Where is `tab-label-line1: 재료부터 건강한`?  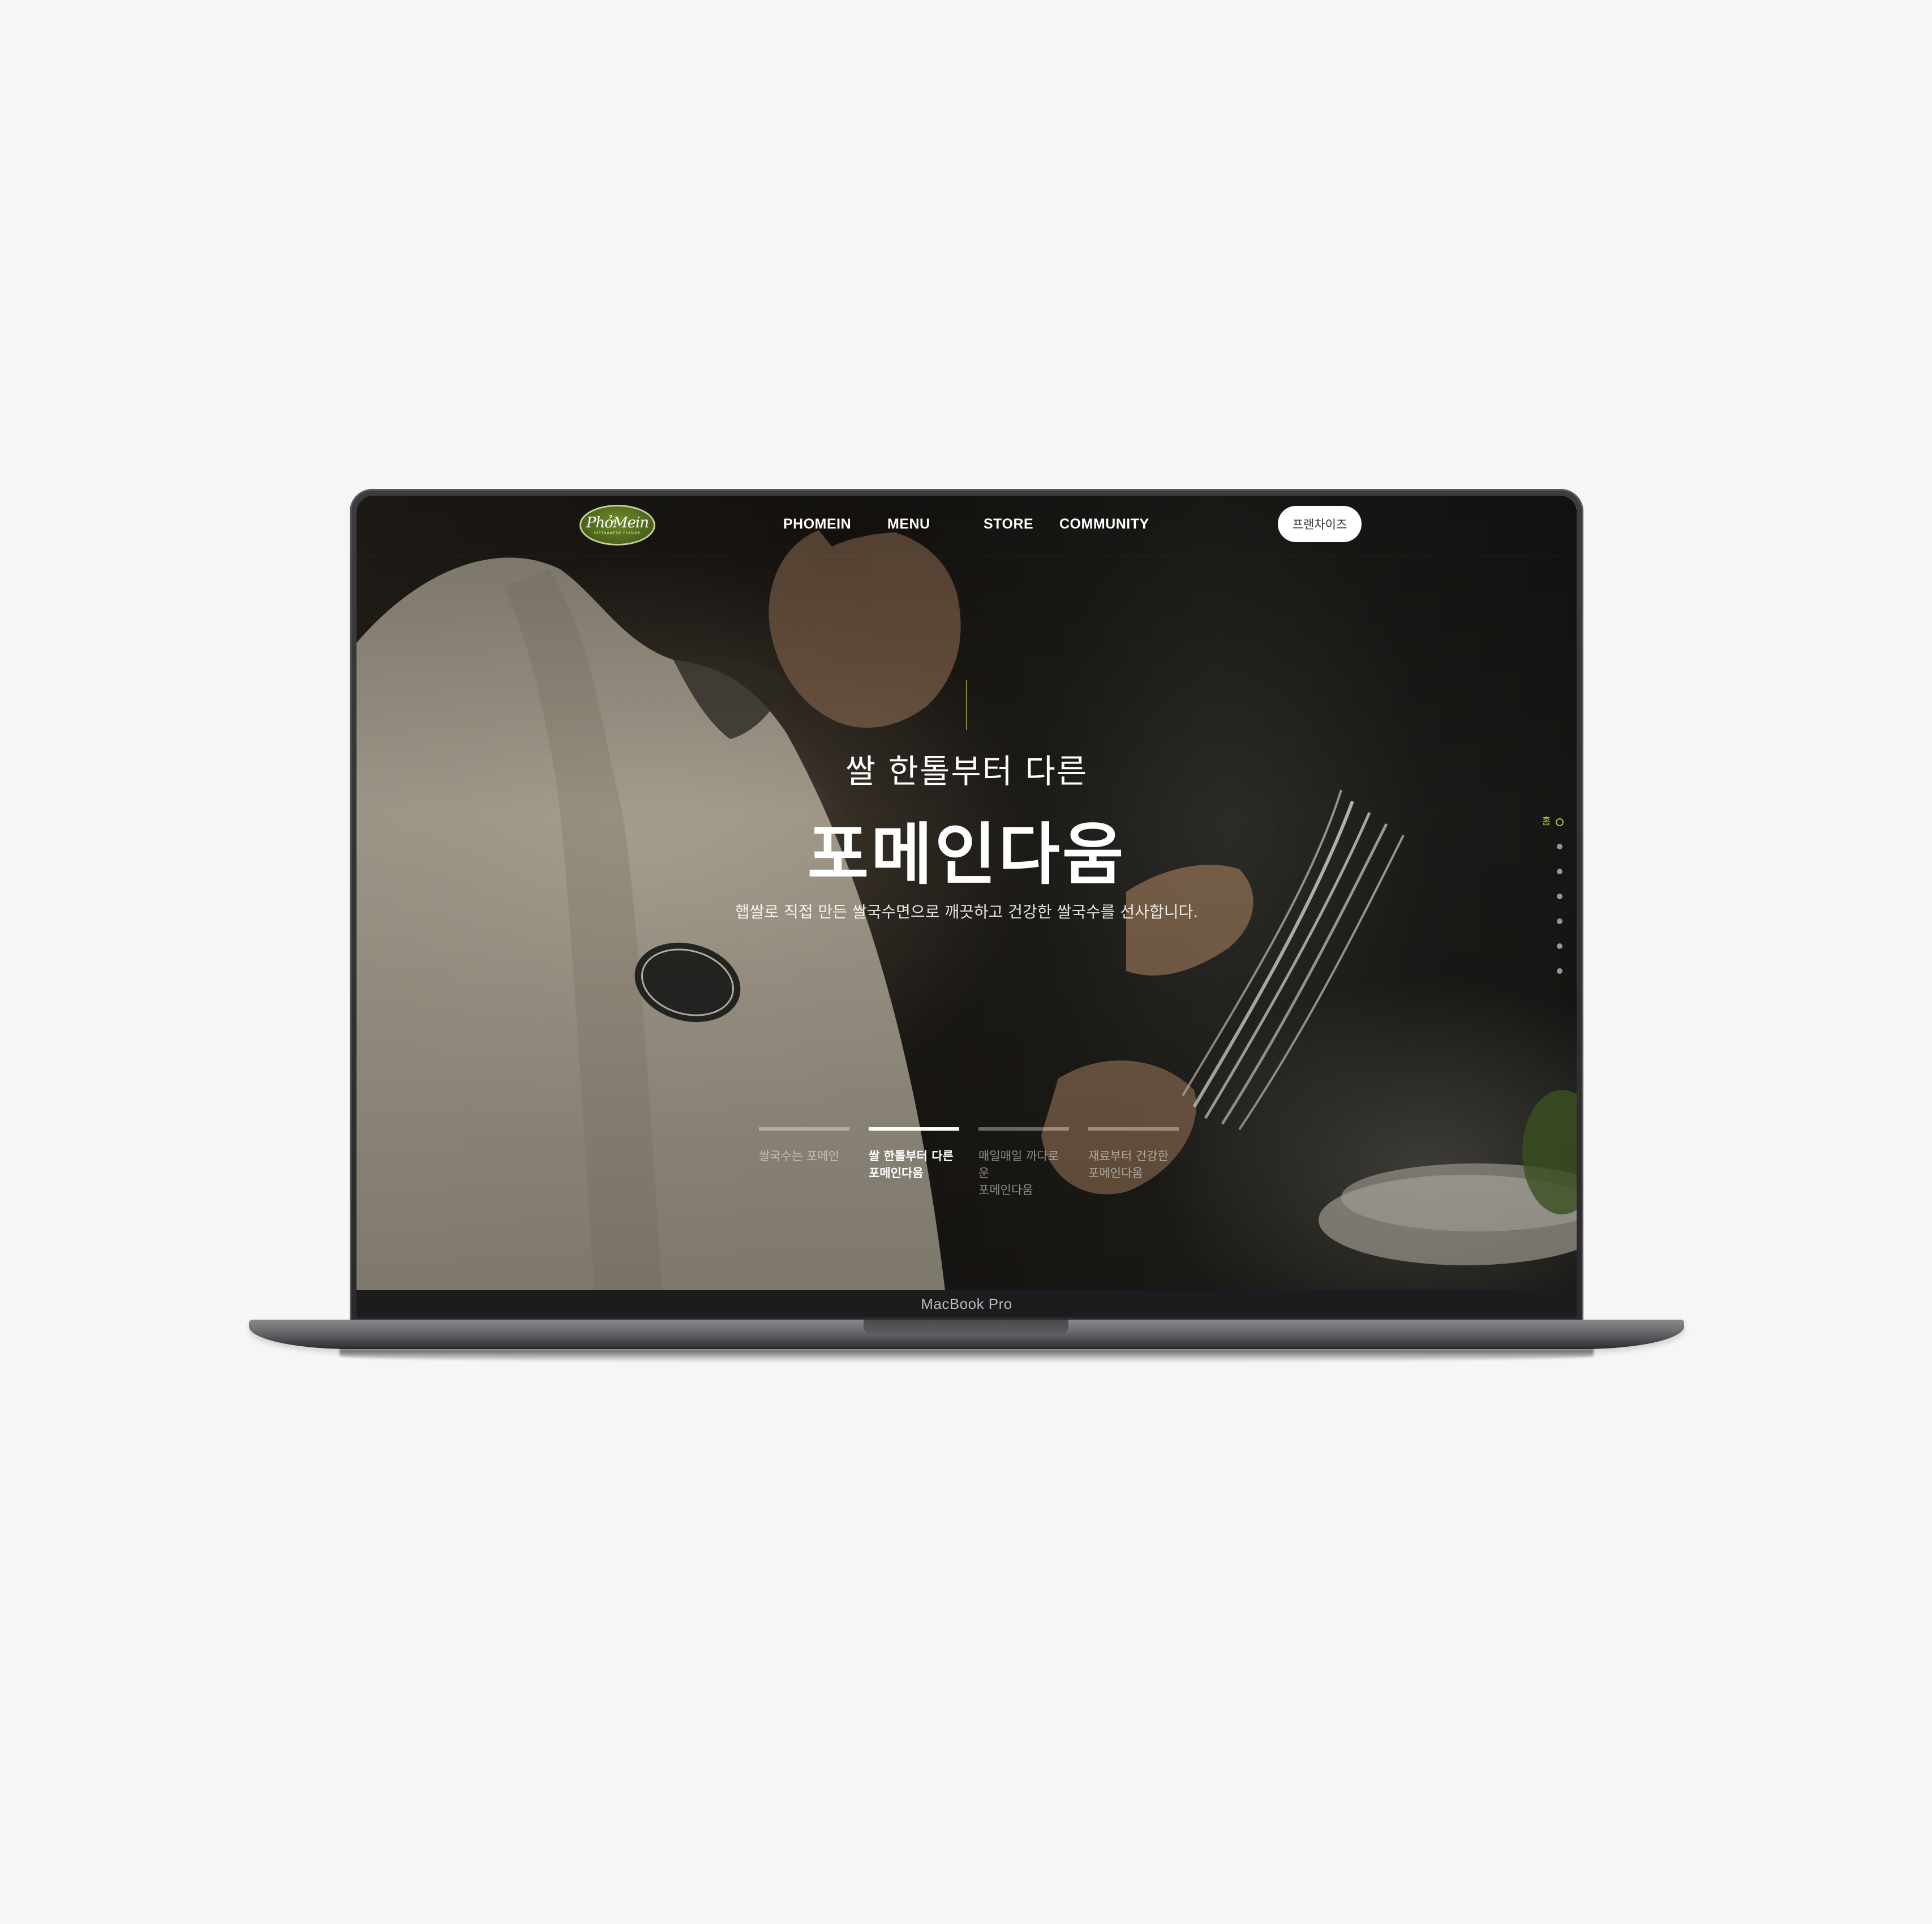 tab-label-line1: 재료부터 건강한 is located at coordinates (1128, 1156).